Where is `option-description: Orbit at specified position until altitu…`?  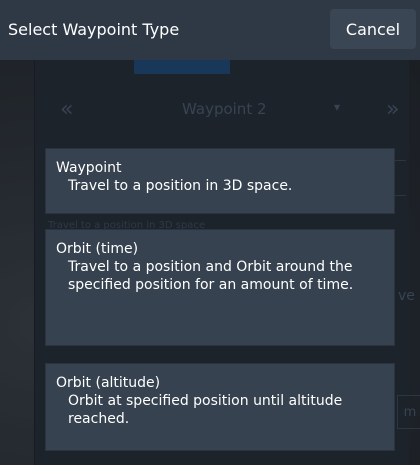 option-description: Orbit at specified position until altitu… is located at coordinates (205, 410).